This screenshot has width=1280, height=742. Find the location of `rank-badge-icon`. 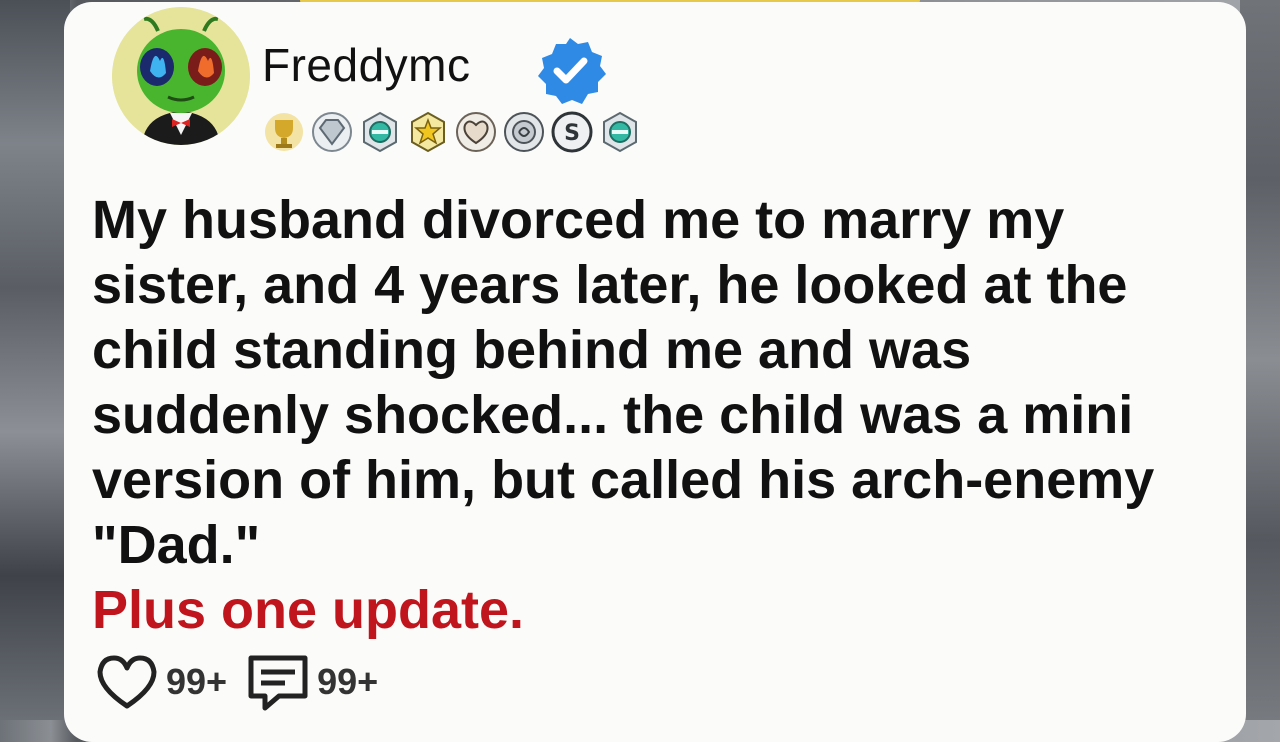

rank-badge-icon is located at coordinates (524, 132).